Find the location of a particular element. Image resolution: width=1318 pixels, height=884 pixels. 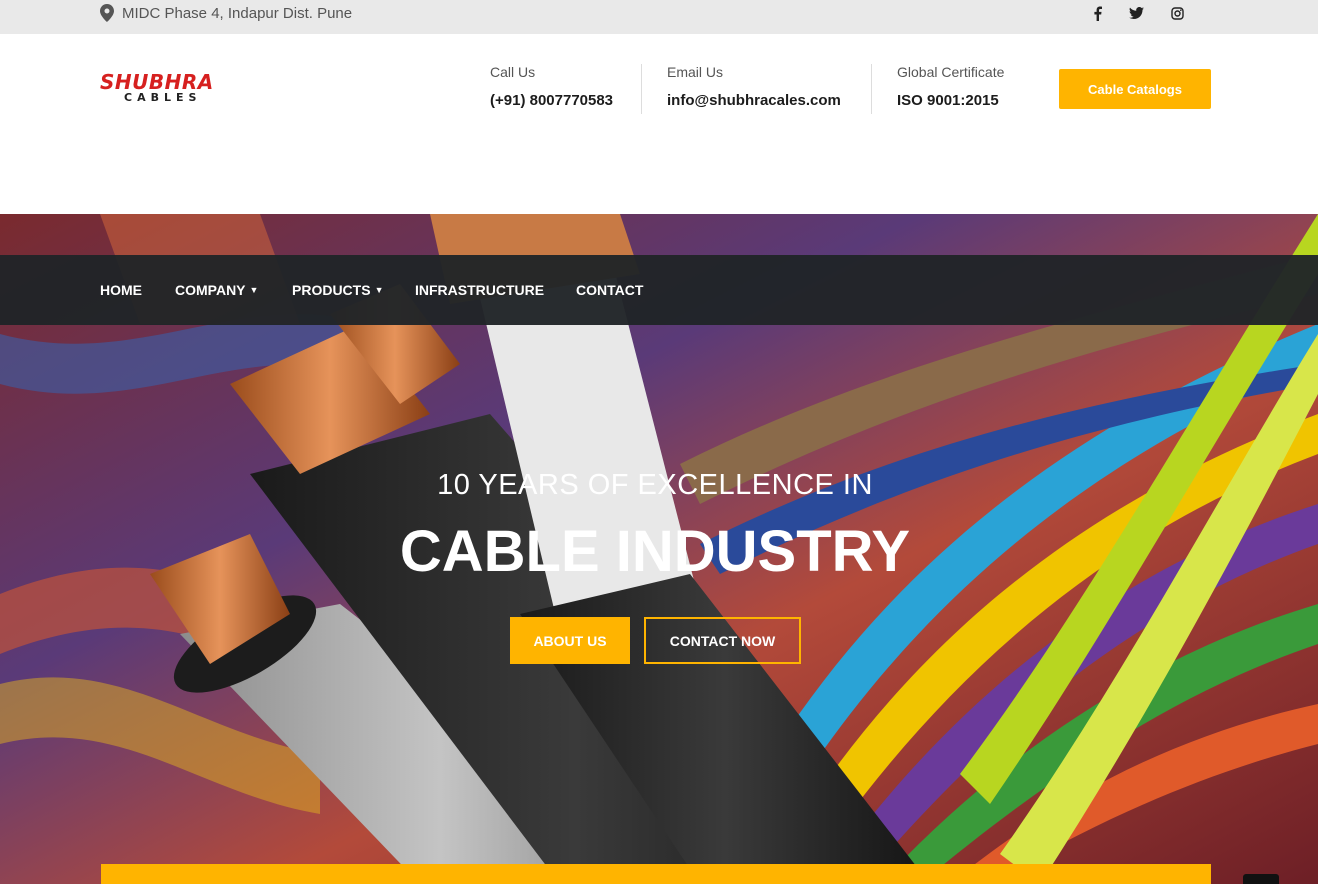

nav-products-label: PRODUCTS is located at coordinates (331, 290).